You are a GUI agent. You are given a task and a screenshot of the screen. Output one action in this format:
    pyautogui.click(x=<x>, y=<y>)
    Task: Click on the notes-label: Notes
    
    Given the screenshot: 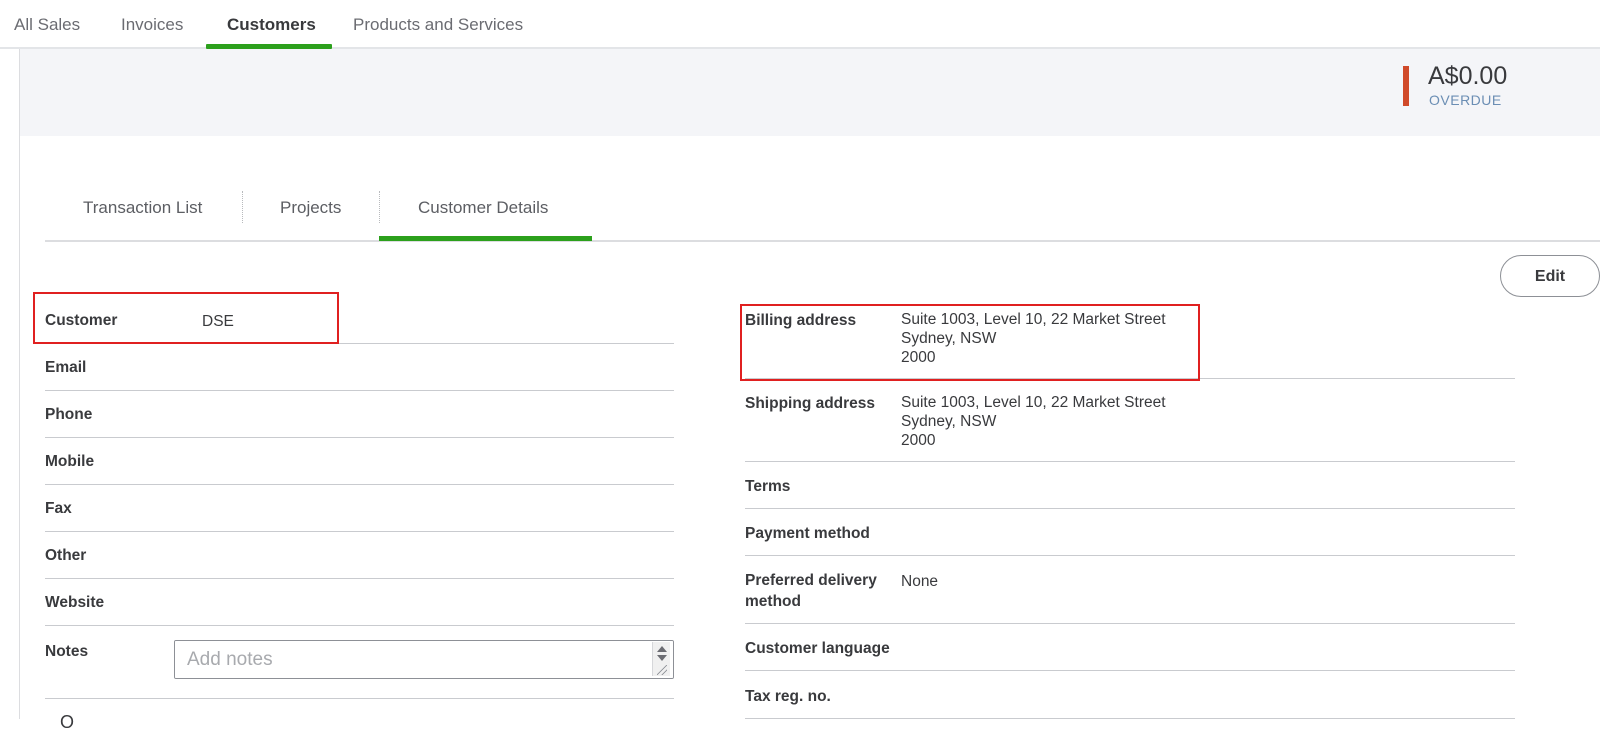 What is the action you would take?
    pyautogui.click(x=67, y=651)
    